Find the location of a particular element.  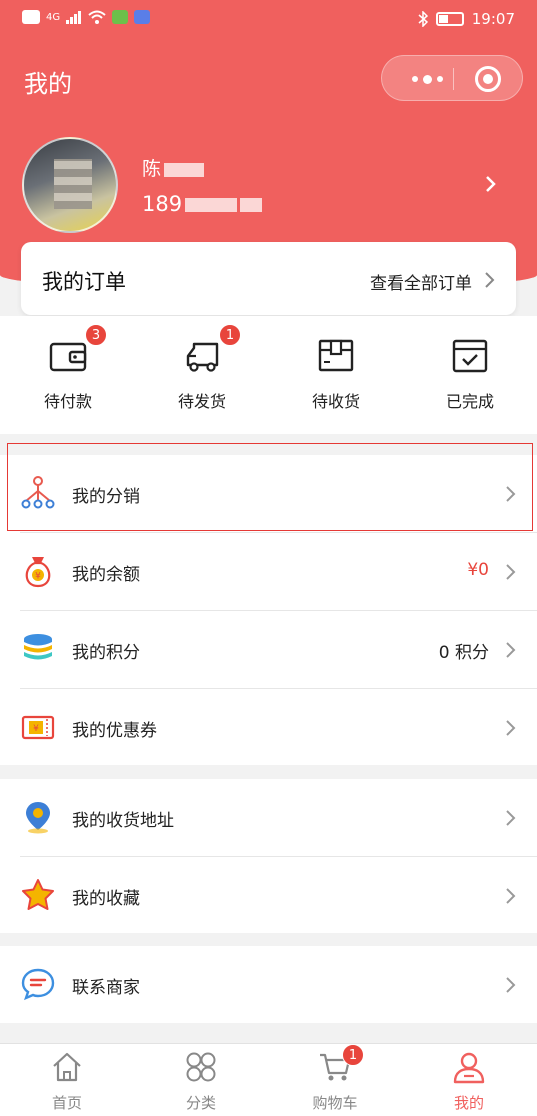

tab-home: 首页 is located at coordinates (67, 1081).